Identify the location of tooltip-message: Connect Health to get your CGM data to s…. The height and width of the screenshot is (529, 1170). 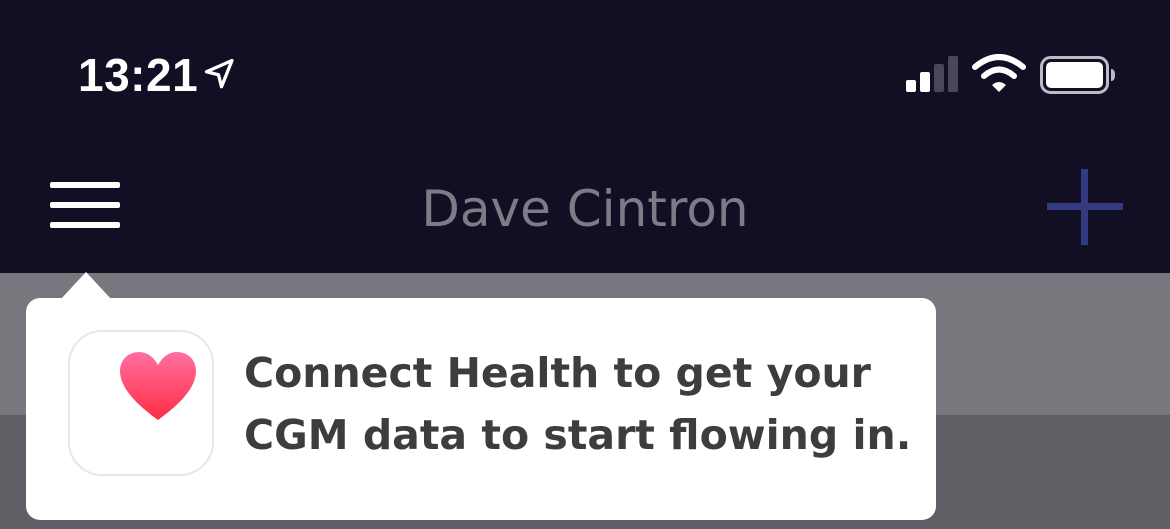
(578, 404).